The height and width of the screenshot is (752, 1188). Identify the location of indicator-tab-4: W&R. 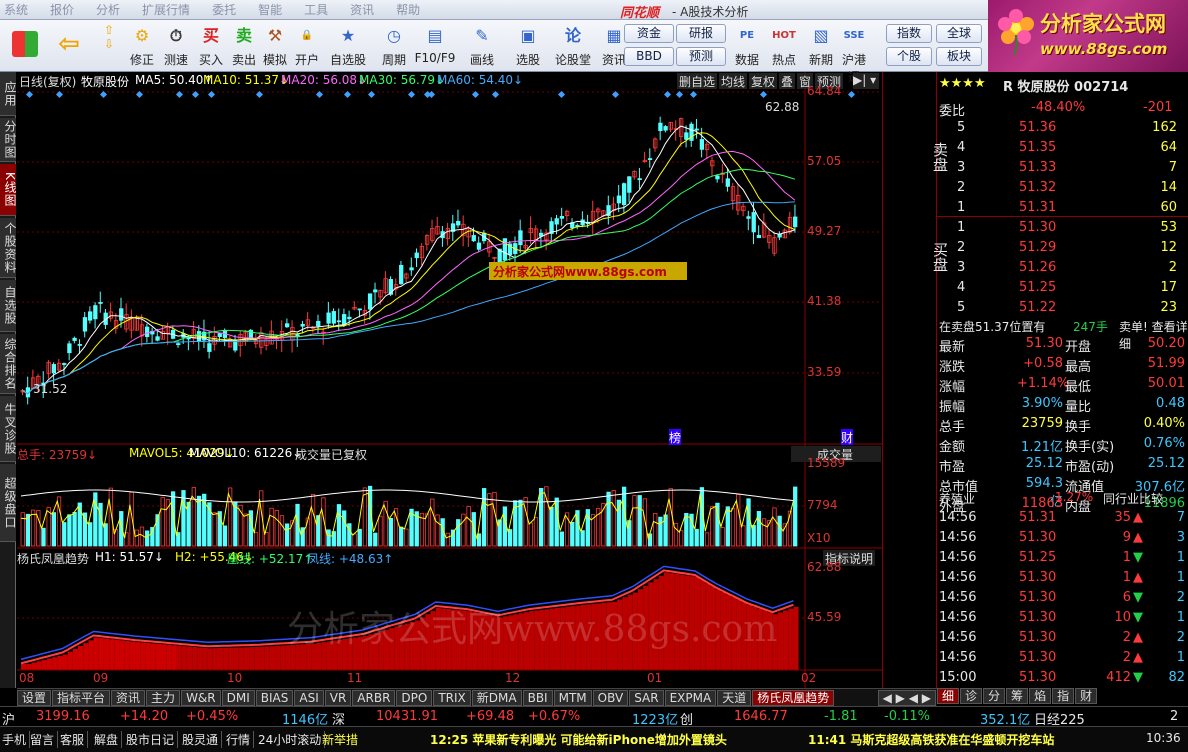
(201, 697).